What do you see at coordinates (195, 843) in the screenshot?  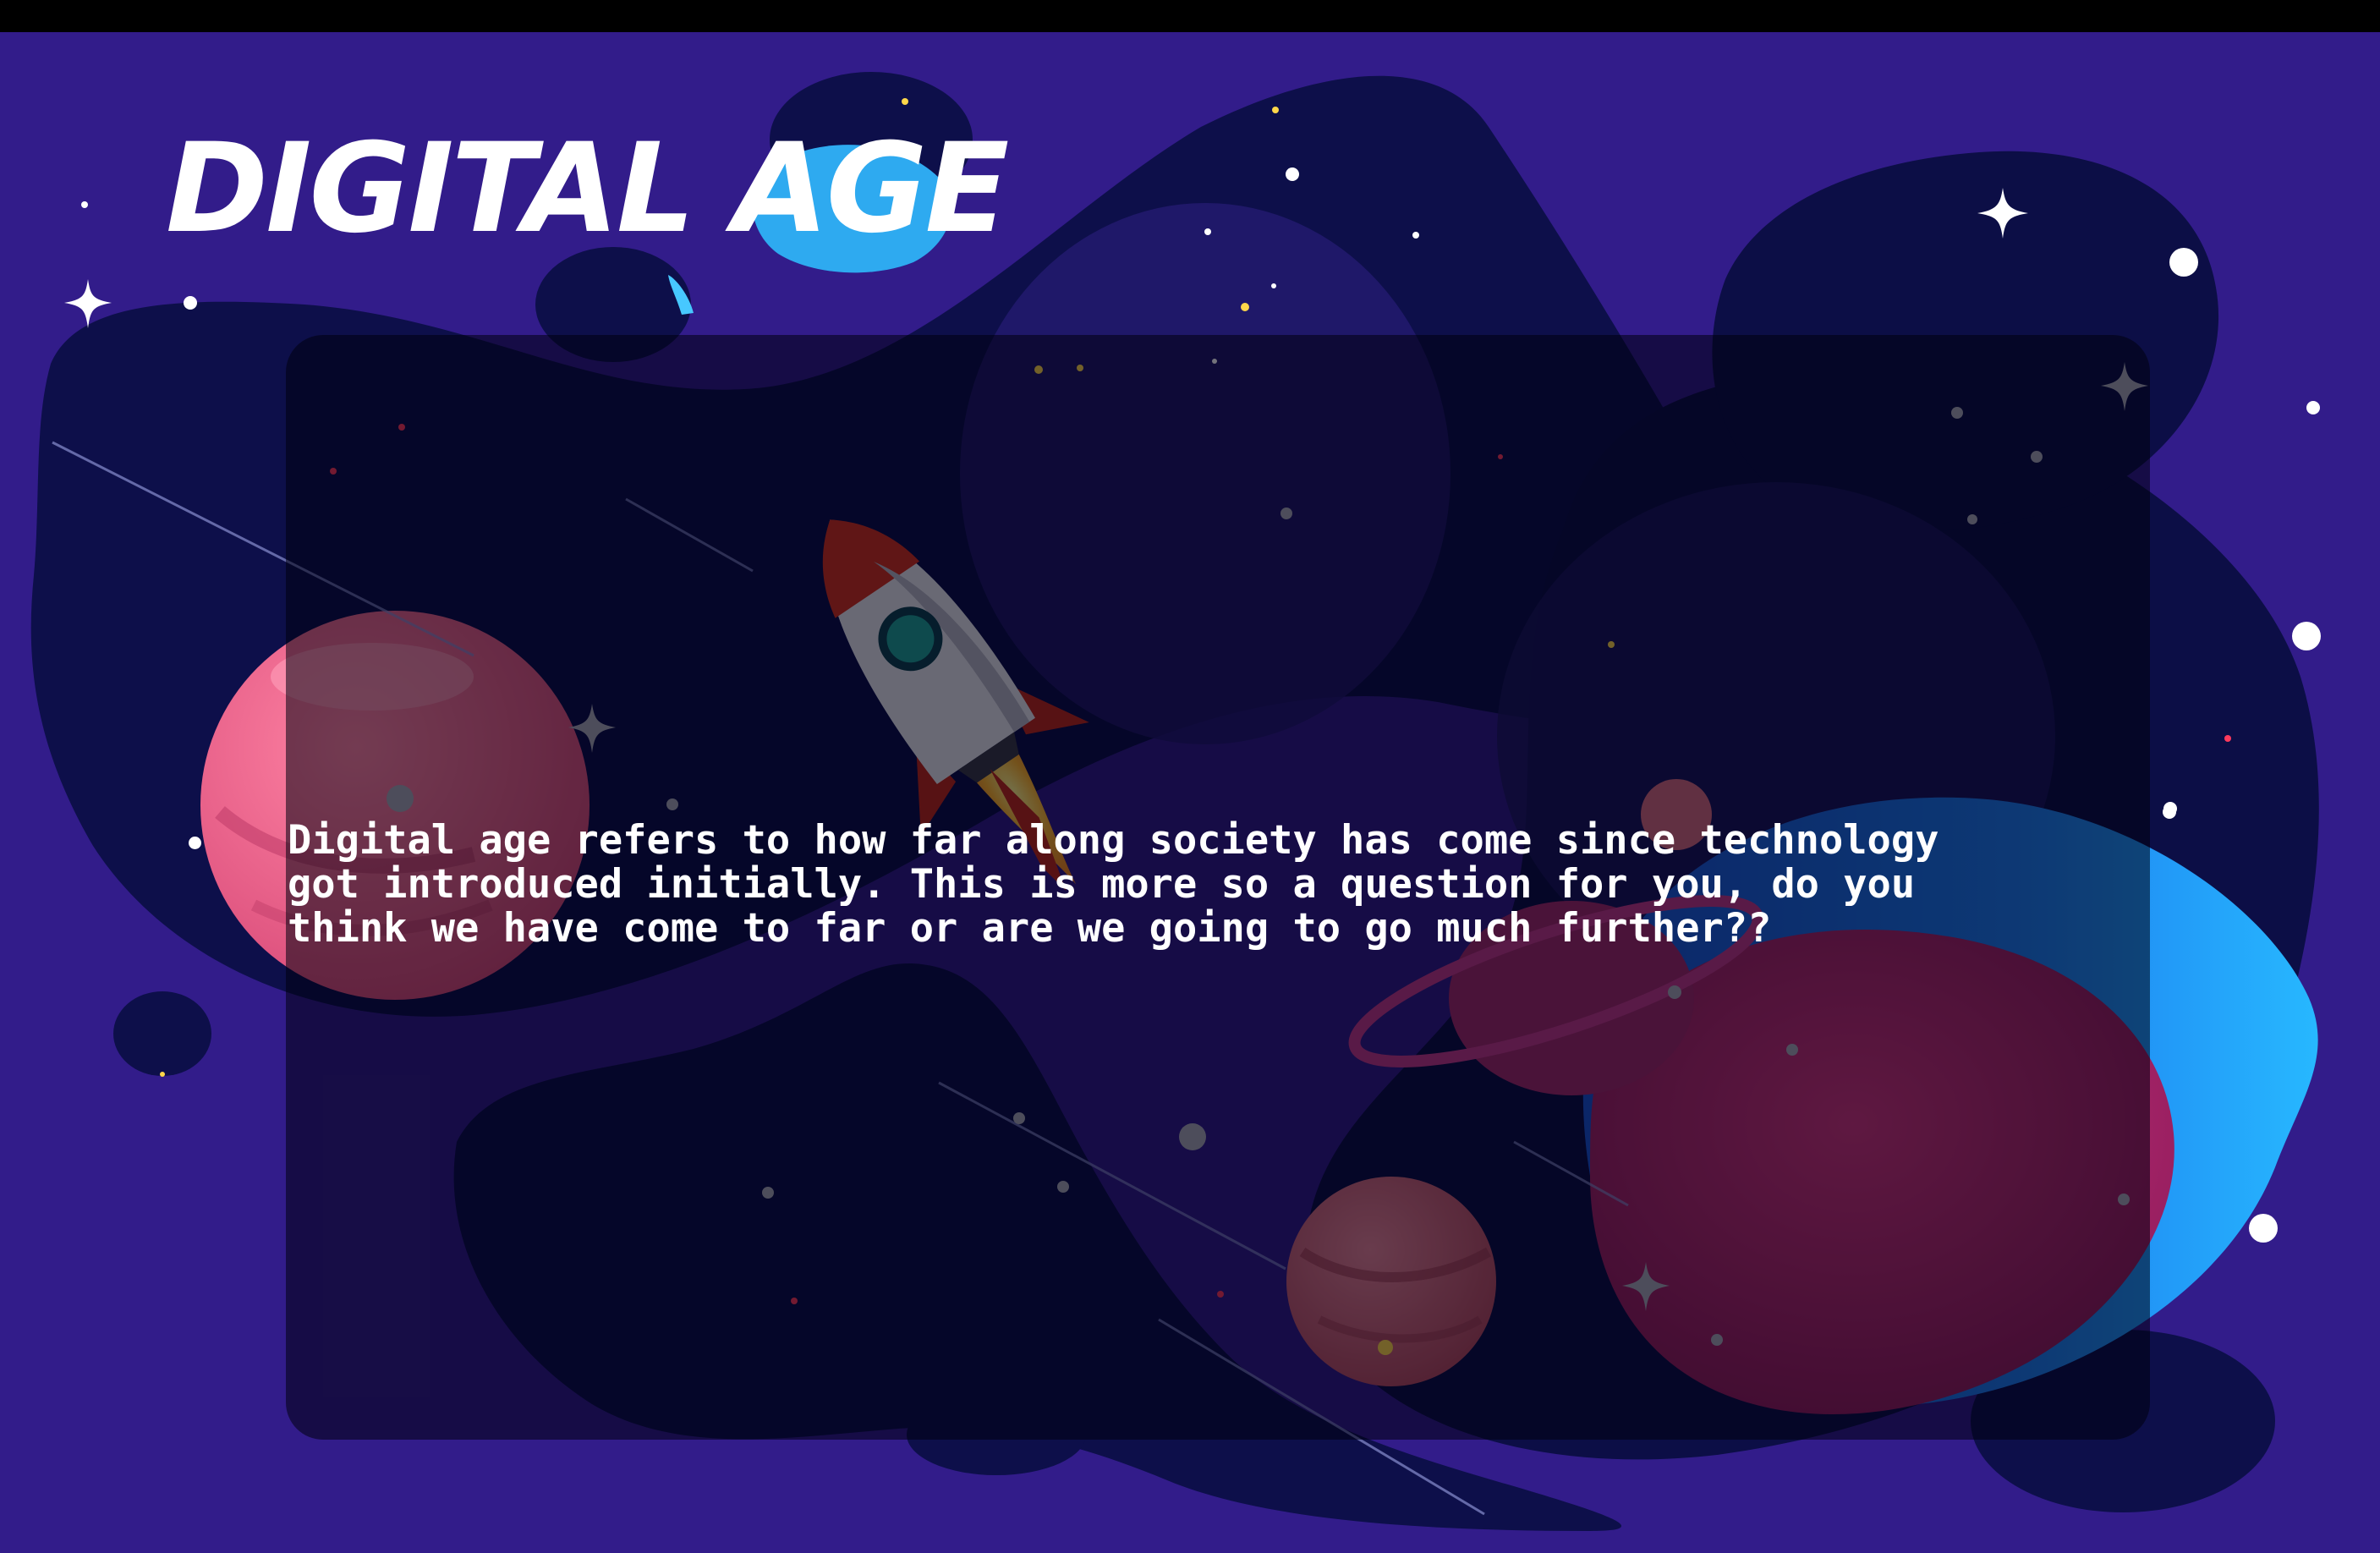 I see `bullet-icon` at bounding box center [195, 843].